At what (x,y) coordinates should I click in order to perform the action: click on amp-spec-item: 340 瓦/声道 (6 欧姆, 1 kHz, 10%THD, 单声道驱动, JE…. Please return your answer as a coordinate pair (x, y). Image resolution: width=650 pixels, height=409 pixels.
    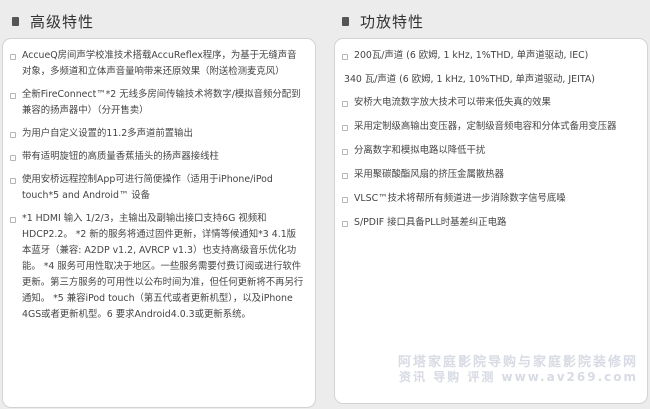
    Looking at the image, I should click on (469, 79).